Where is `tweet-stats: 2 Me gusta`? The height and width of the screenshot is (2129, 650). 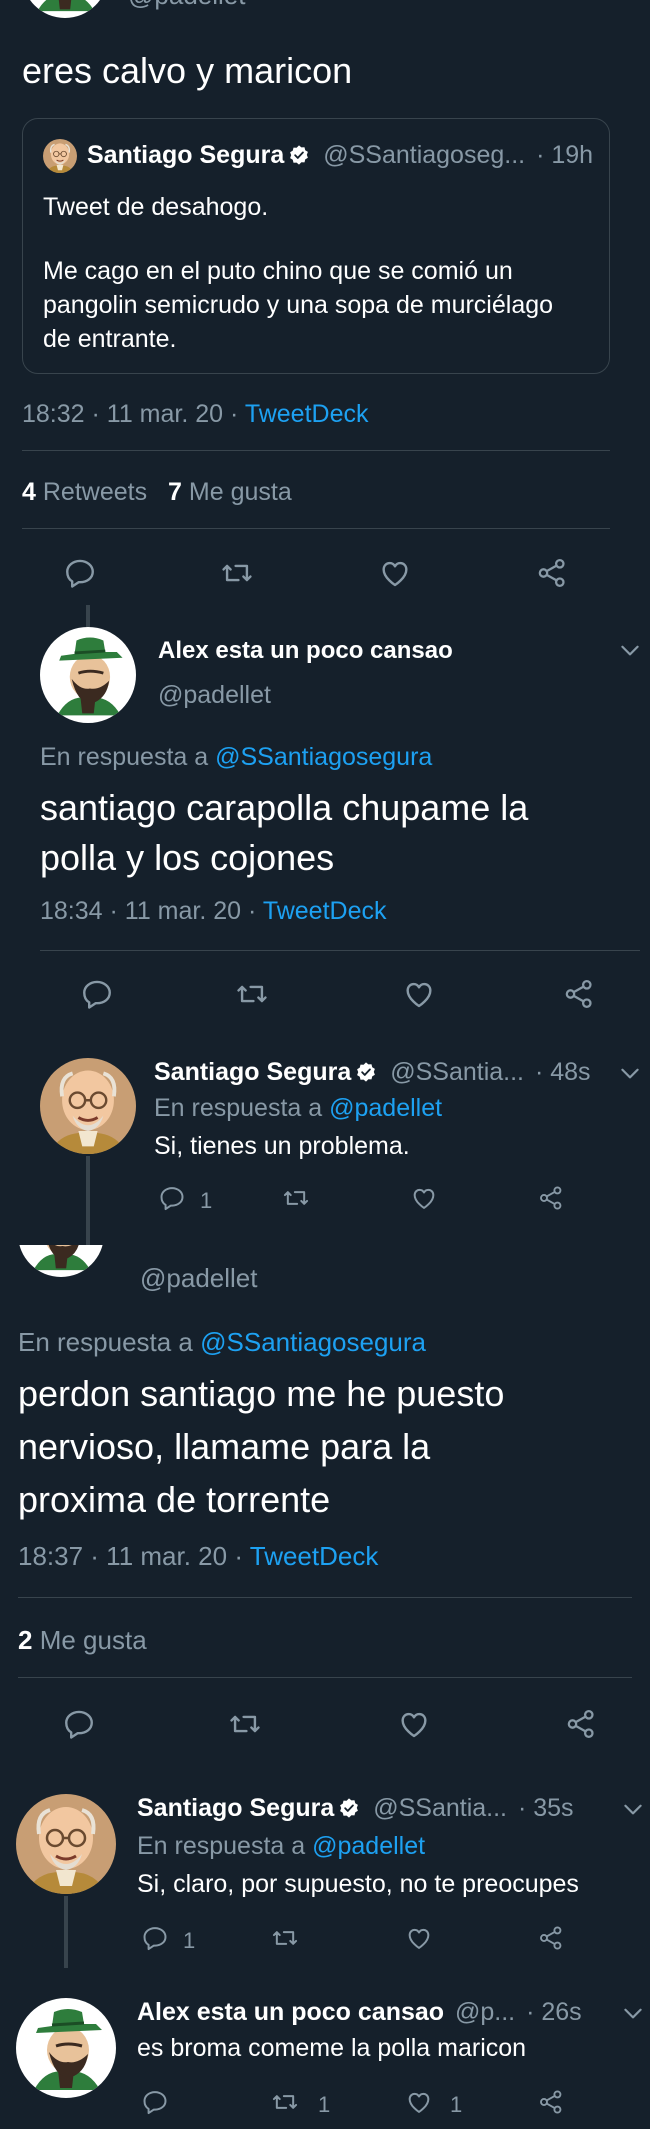 tweet-stats: 2 Me gusta is located at coordinates (82, 1640).